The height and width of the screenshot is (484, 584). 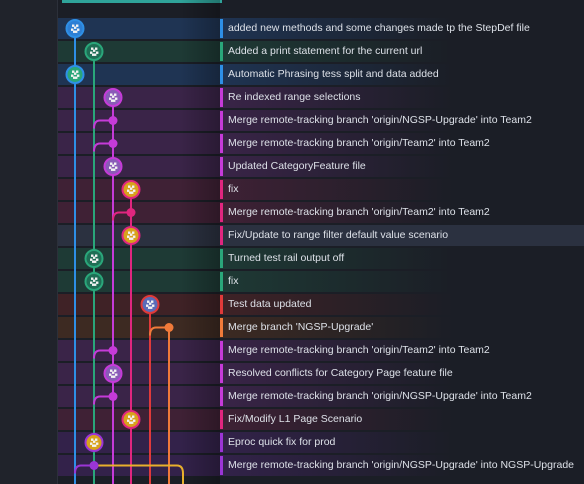 I want to click on graph-header-accent, so click(x=142, y=1).